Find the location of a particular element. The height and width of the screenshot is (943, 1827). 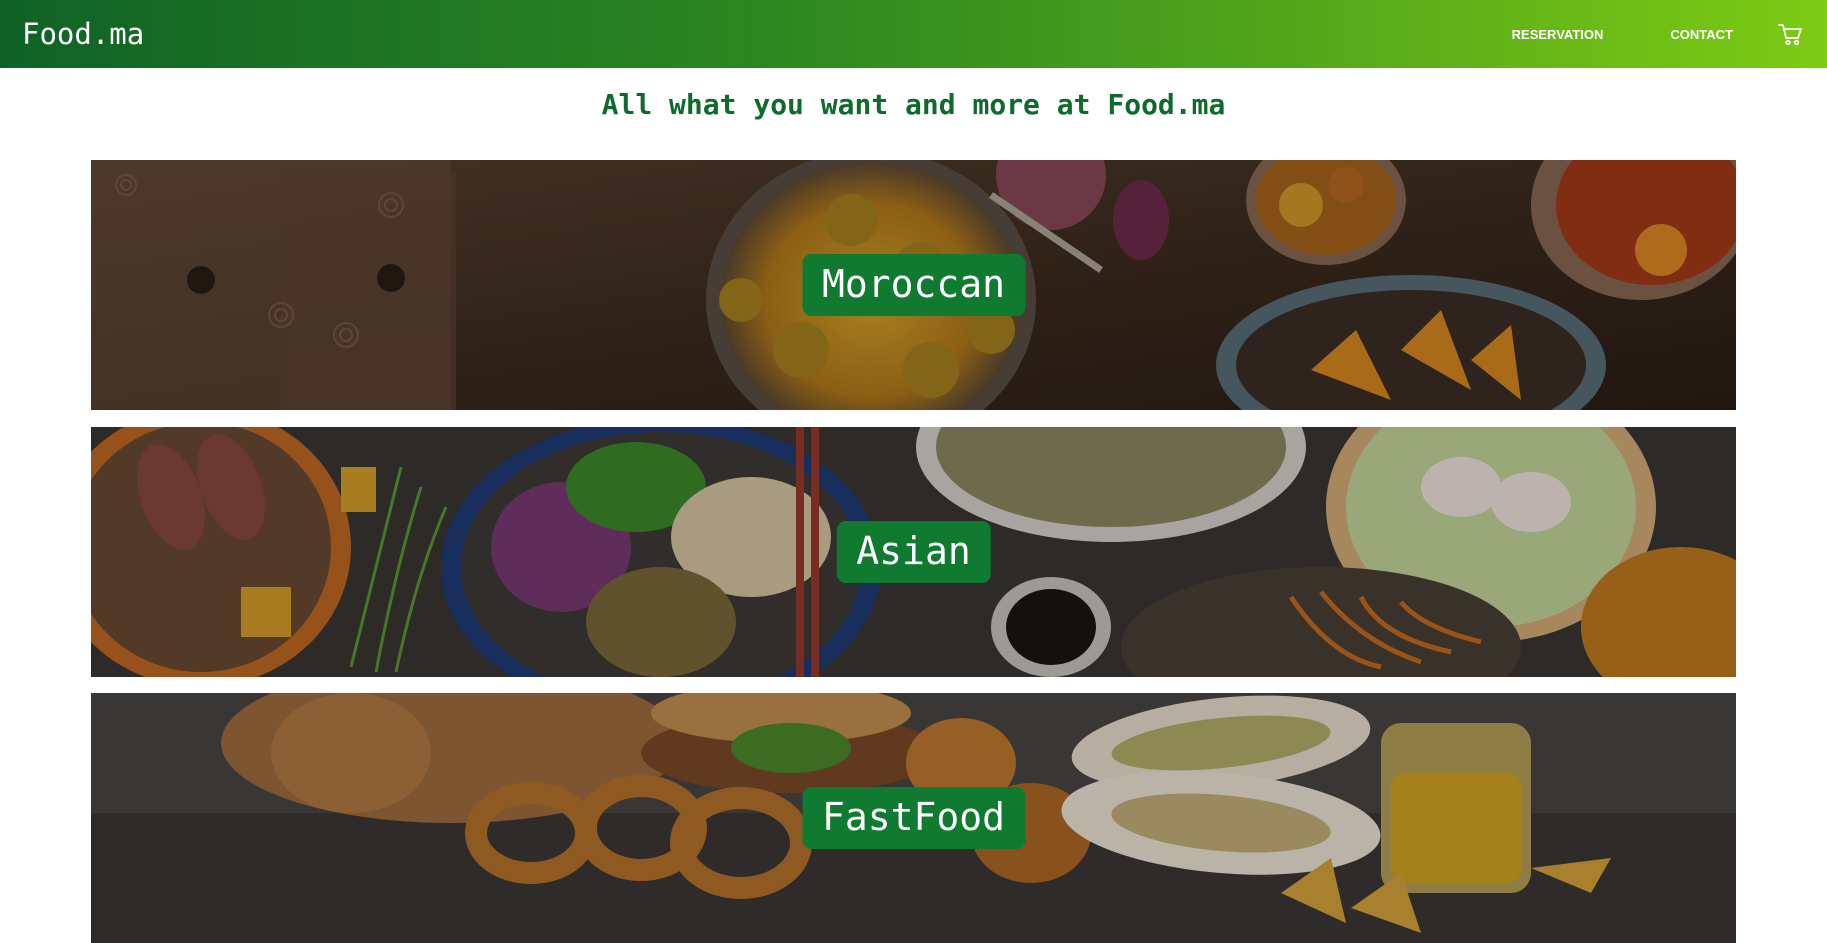

cart-icon is located at coordinates (1790, 34).